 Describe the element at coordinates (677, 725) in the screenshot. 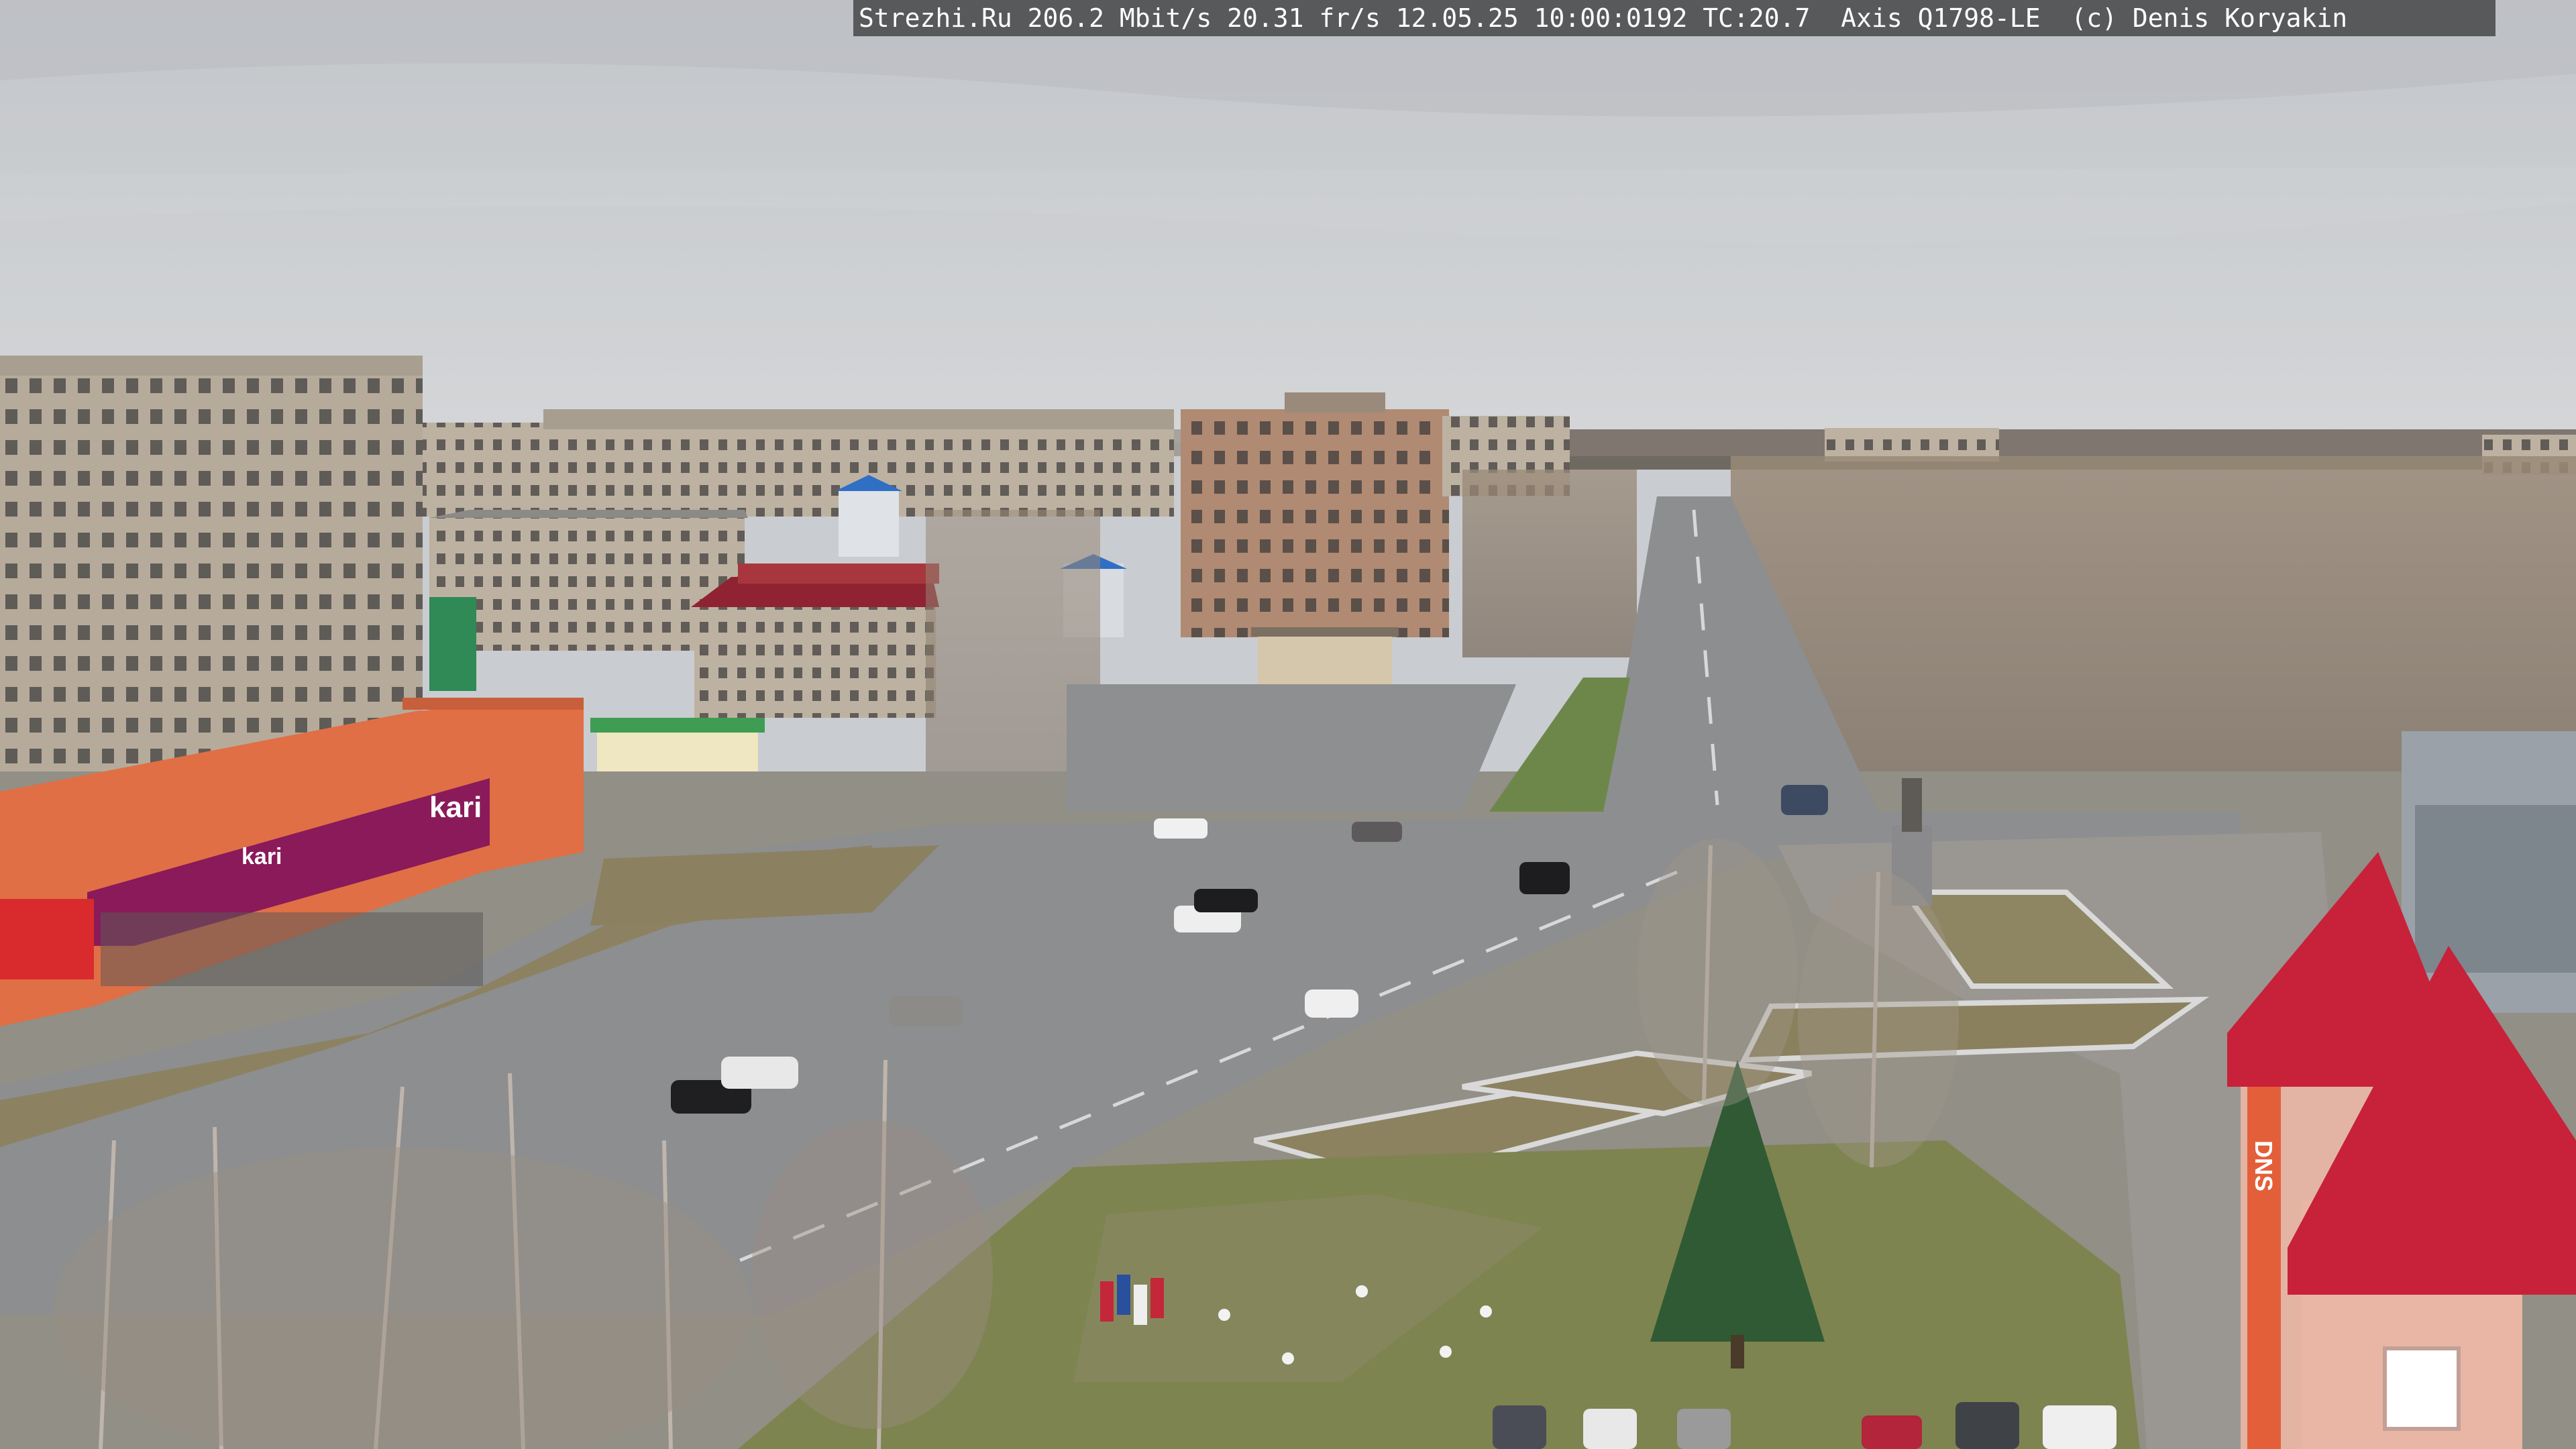

I see `green-shop-roof` at that location.